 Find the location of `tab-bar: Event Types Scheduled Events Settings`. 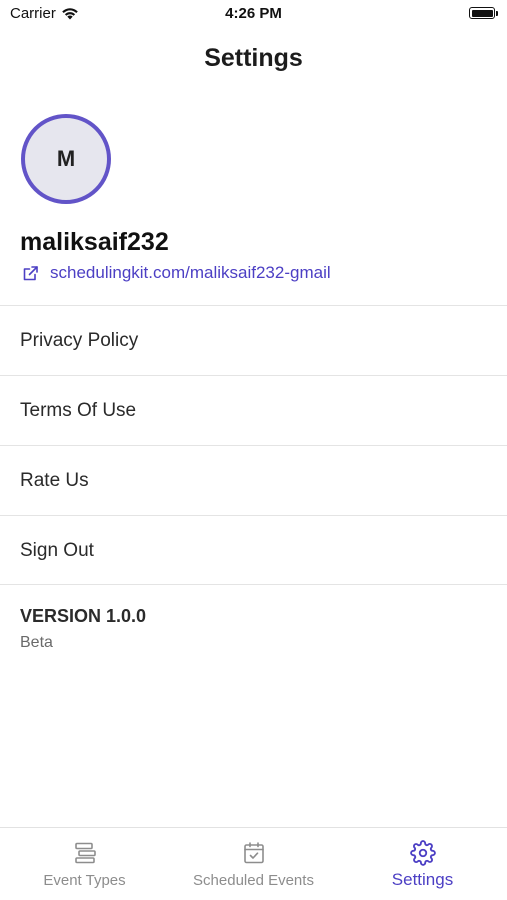

tab-bar: Event Types Scheduled Events Settings is located at coordinates (253, 863).